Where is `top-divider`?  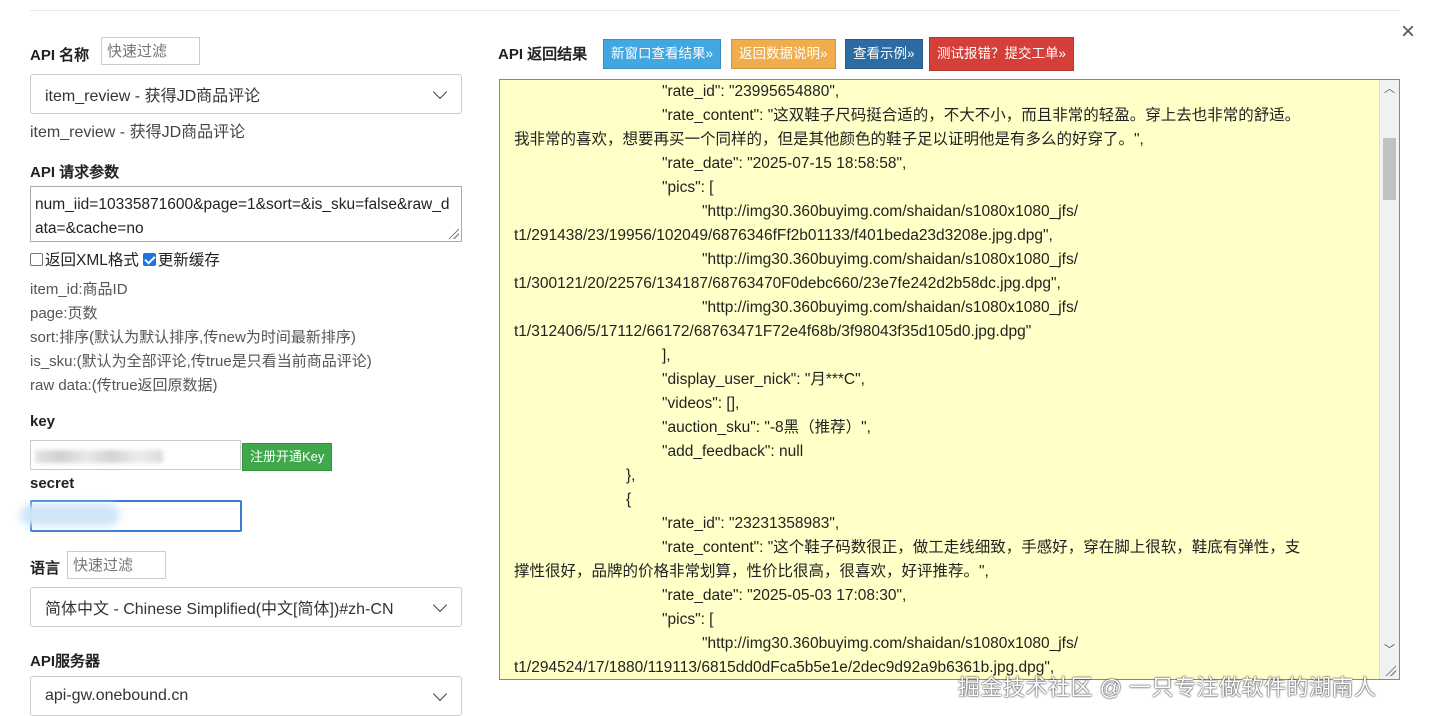 top-divider is located at coordinates (715, 10).